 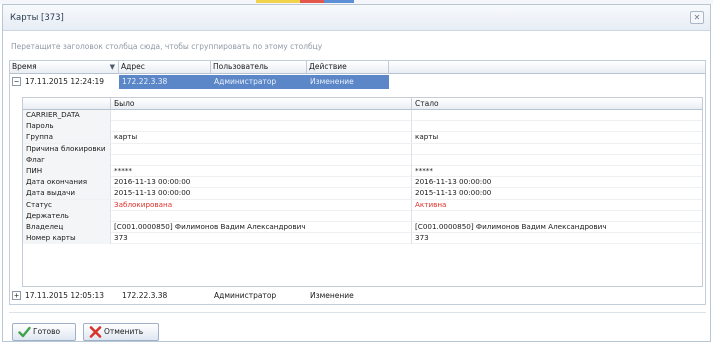 I want to click on row-1-action: Изменение, so click(x=348, y=82).